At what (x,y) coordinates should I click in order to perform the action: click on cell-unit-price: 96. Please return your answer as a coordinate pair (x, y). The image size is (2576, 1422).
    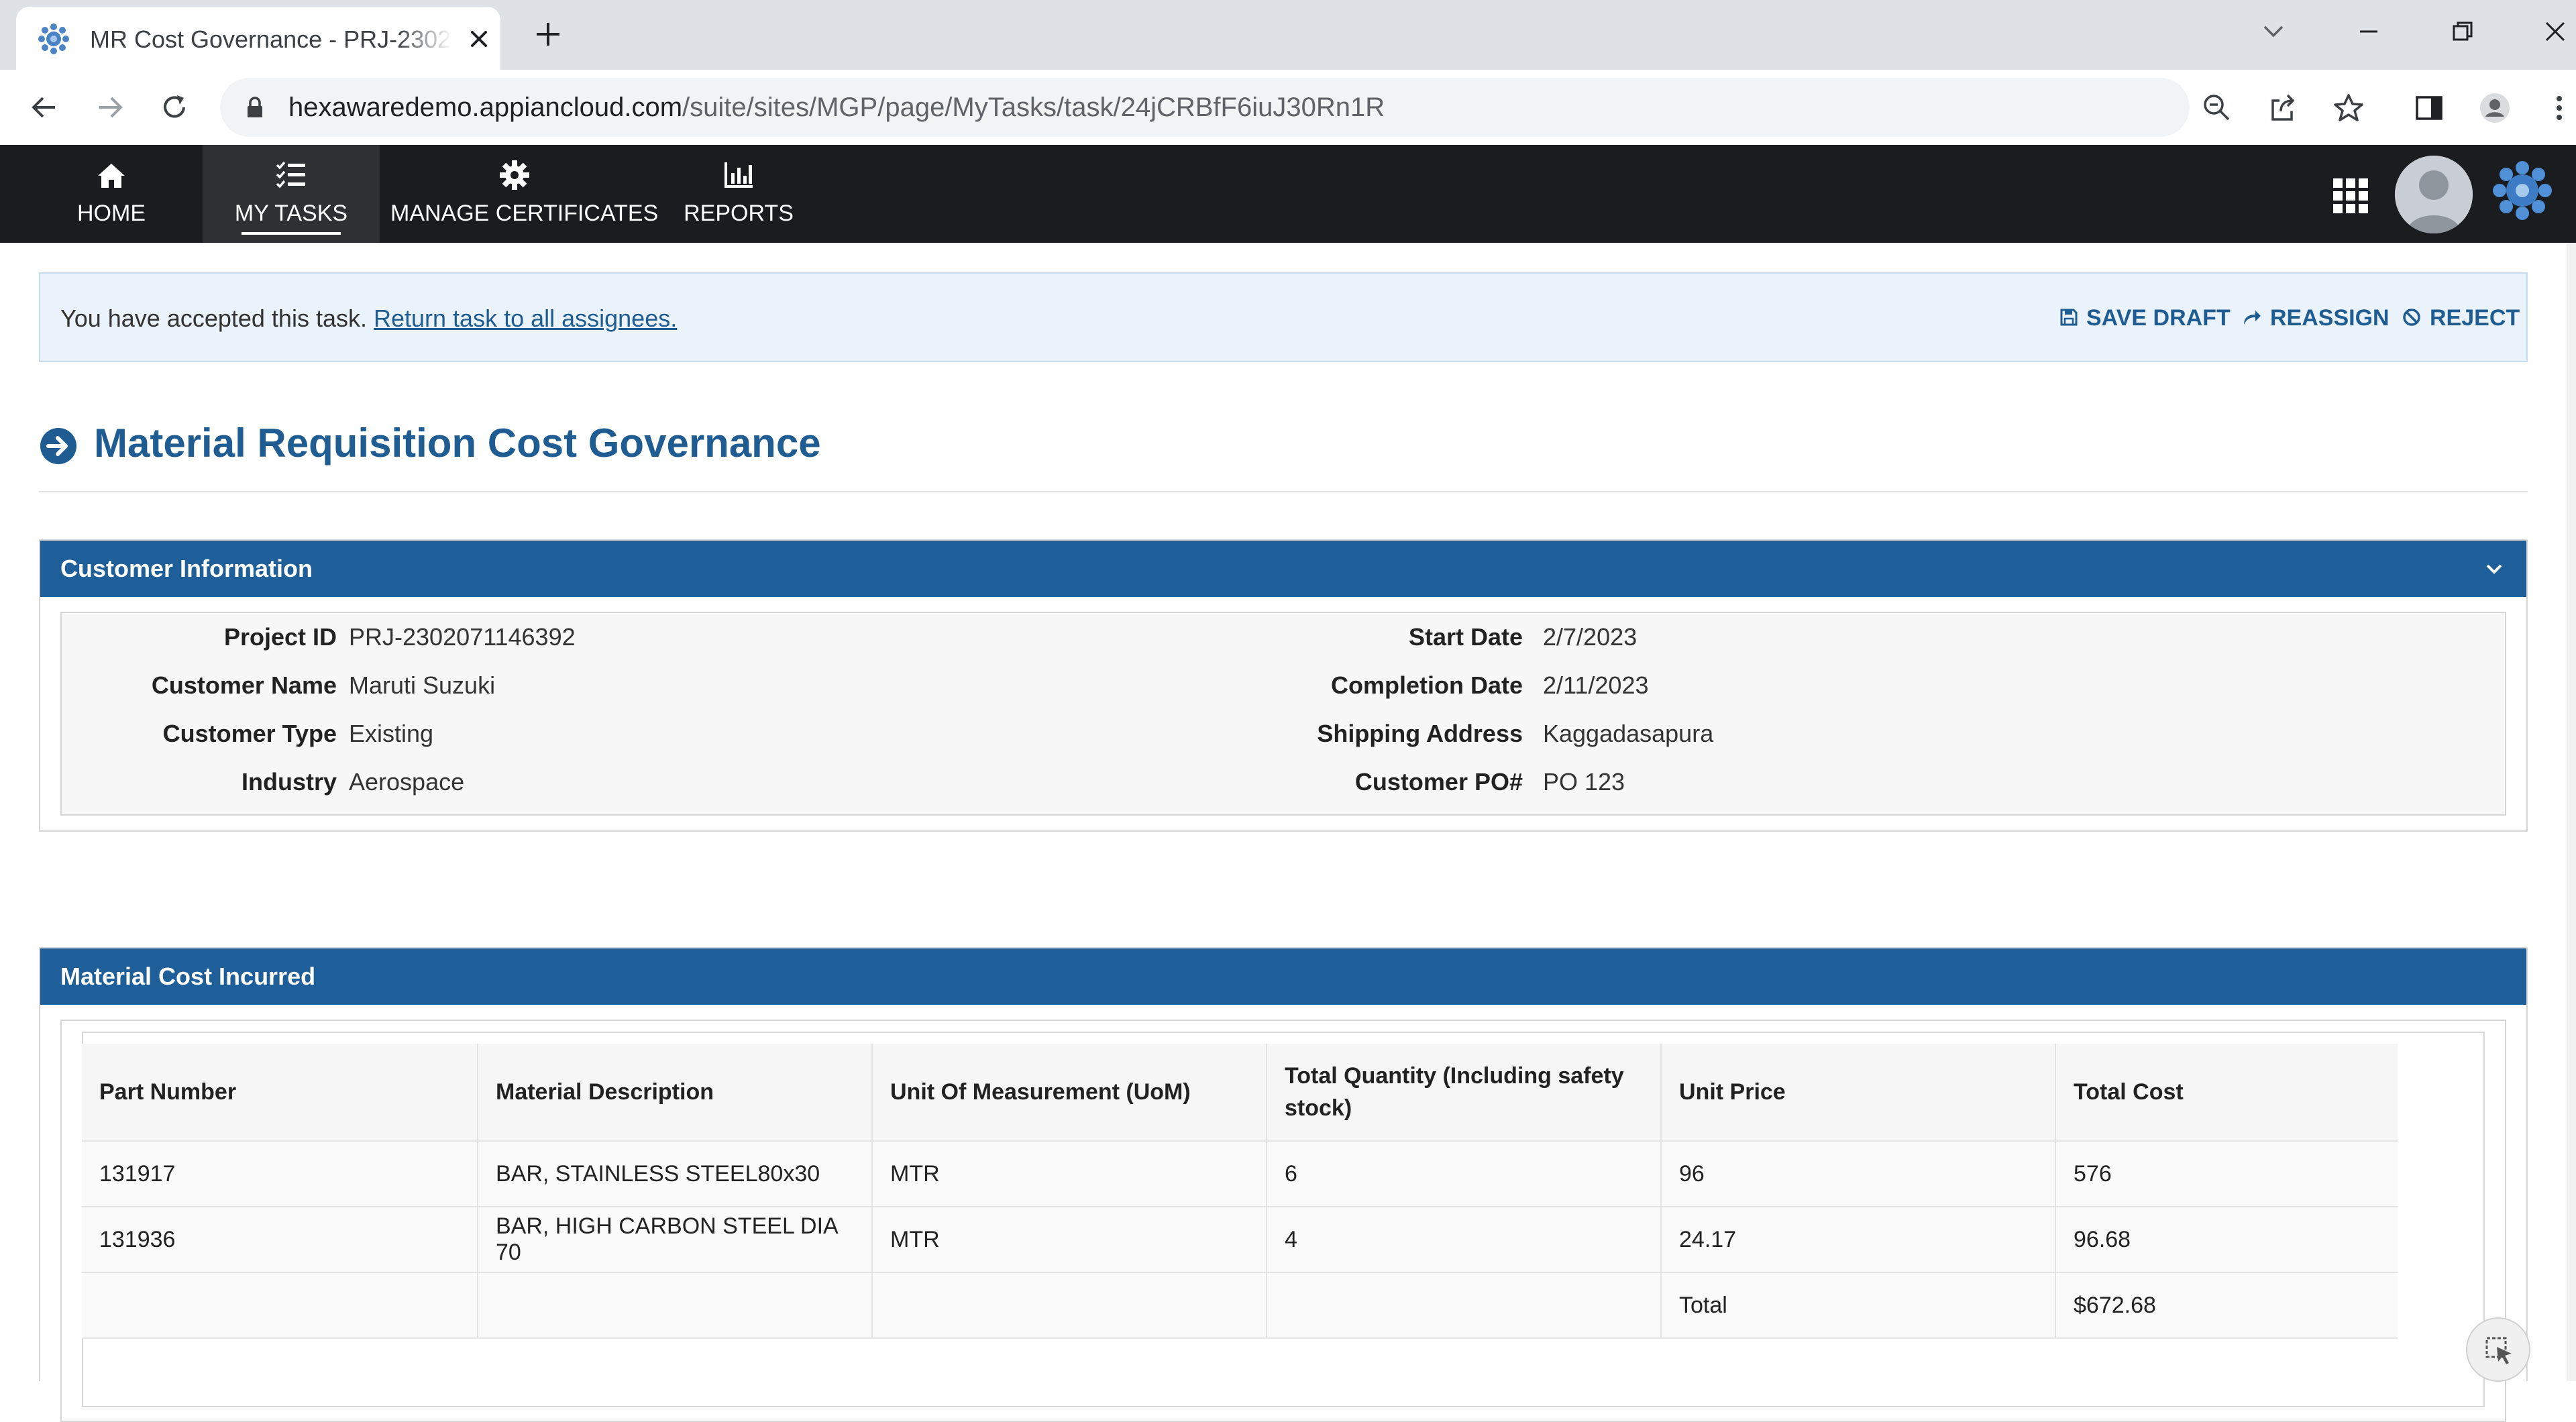
    Looking at the image, I should click on (1858, 1174).